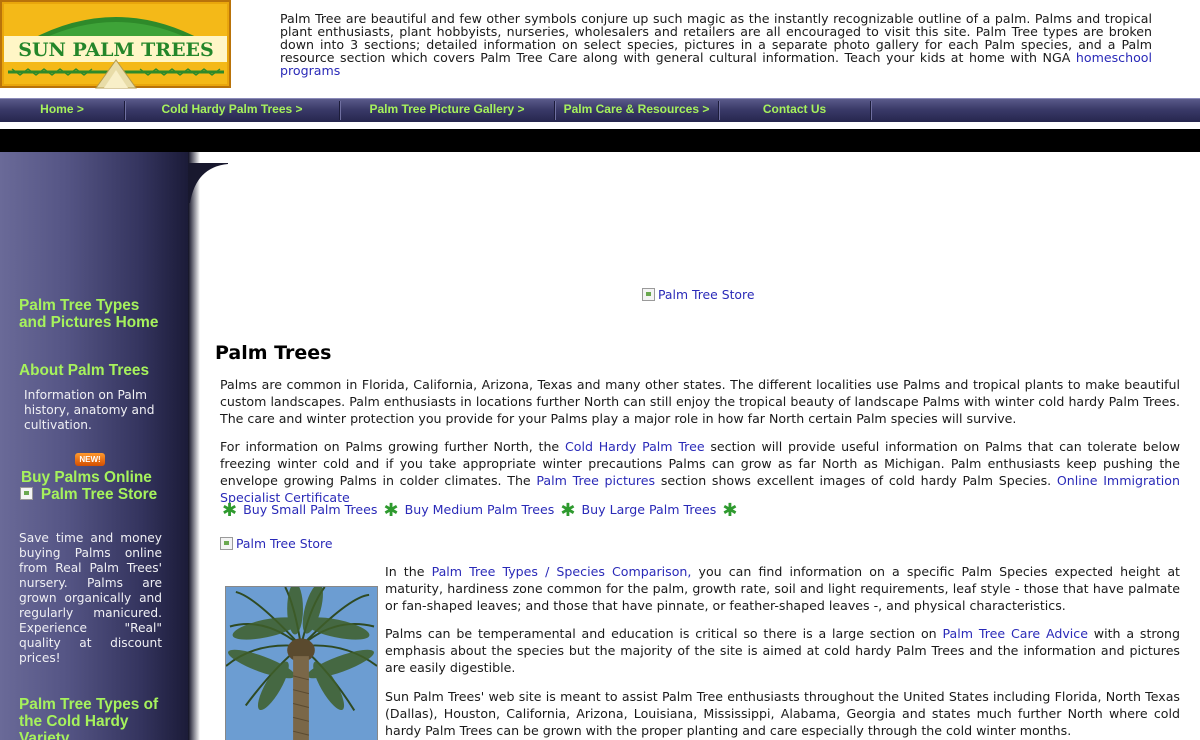 The width and height of the screenshot is (1200, 740). Describe the element at coordinates (284, 543) in the screenshot. I see `store-banner-mid-alt: Palm Tree Store` at that location.